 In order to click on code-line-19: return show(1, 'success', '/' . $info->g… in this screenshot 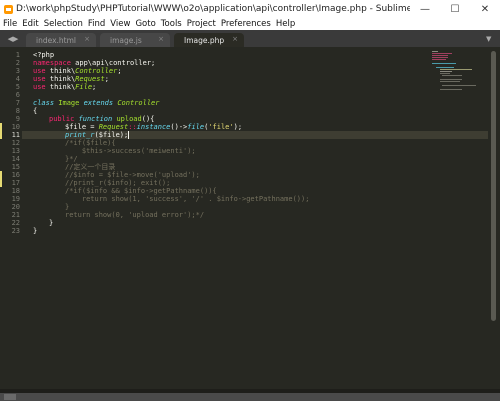, I will do `click(187, 199)`.